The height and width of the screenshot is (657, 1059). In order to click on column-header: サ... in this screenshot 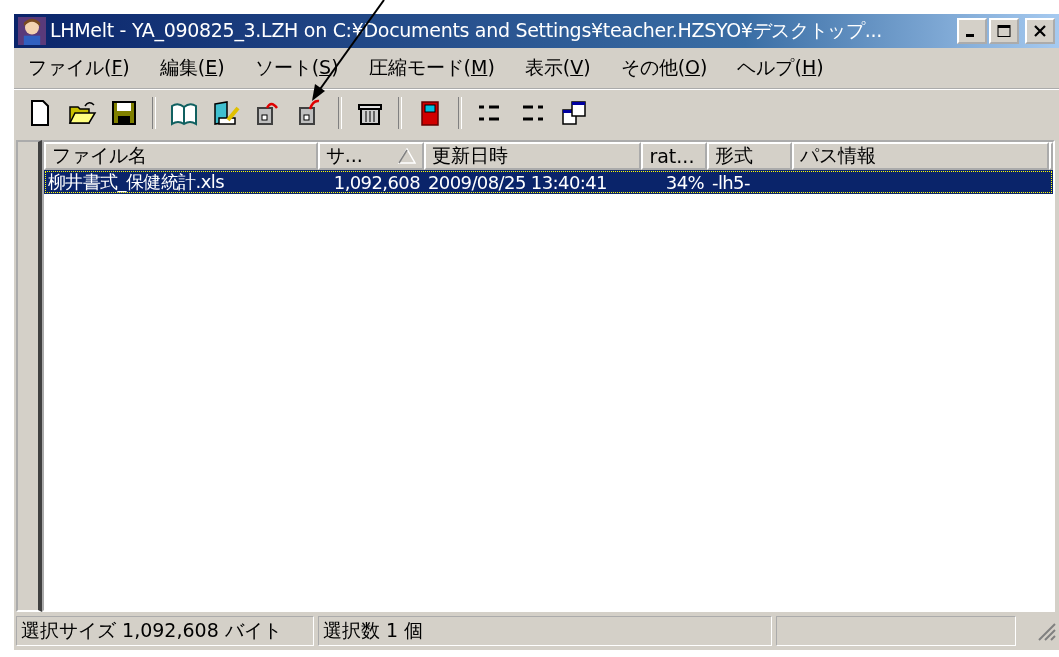, I will do `click(370, 156)`.